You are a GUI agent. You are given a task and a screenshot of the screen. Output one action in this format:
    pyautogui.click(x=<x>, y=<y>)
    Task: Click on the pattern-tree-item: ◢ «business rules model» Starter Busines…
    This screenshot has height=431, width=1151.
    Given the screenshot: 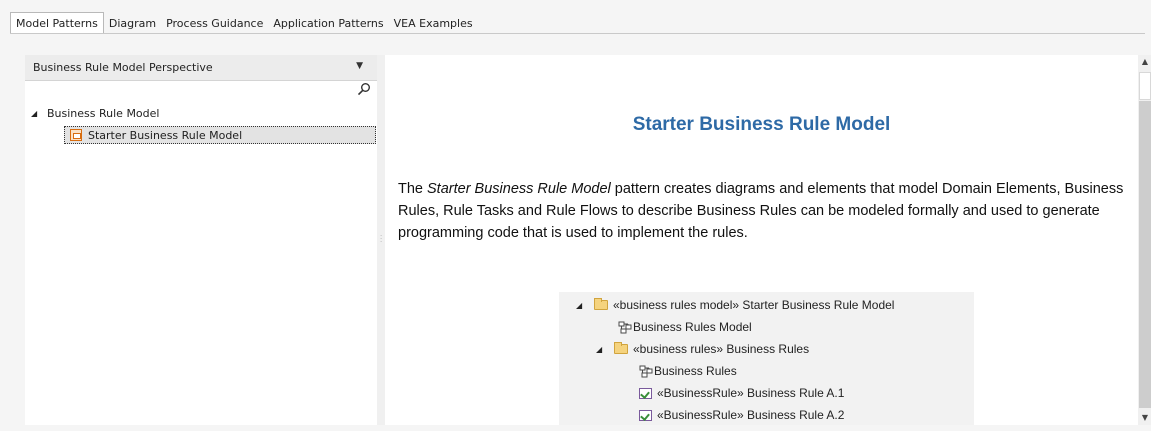 What is the action you would take?
    pyautogui.click(x=735, y=305)
    